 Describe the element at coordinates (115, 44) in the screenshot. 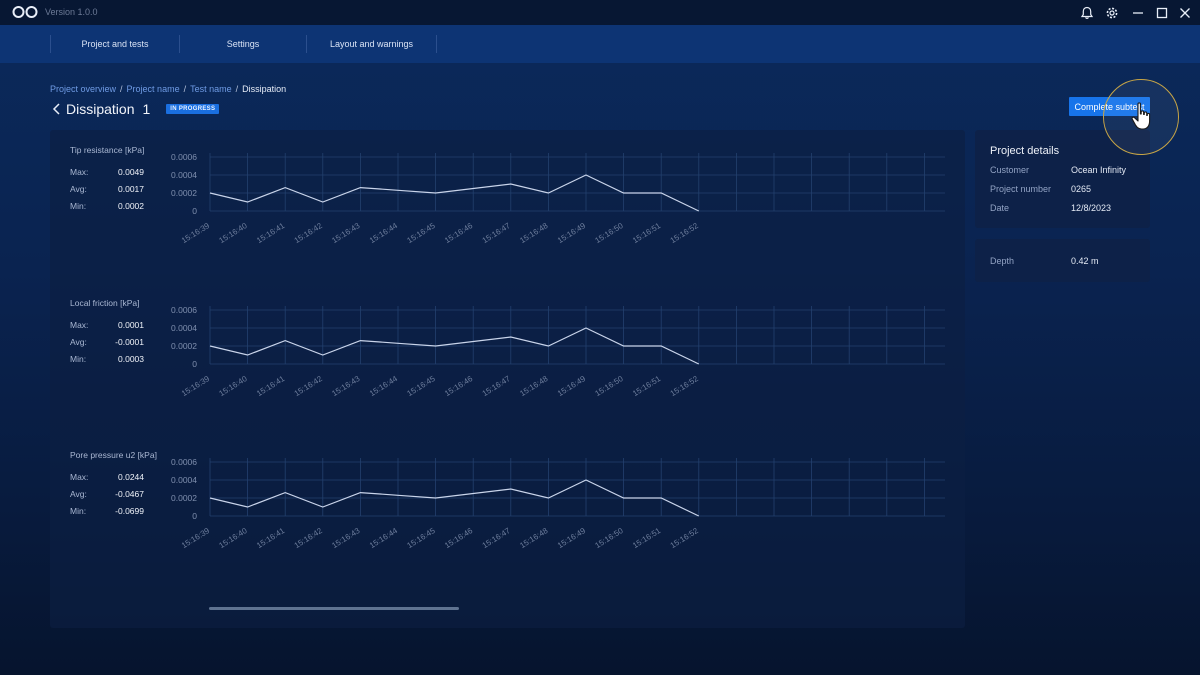

I see `nav-item-project-and-tests: Project and tests` at that location.